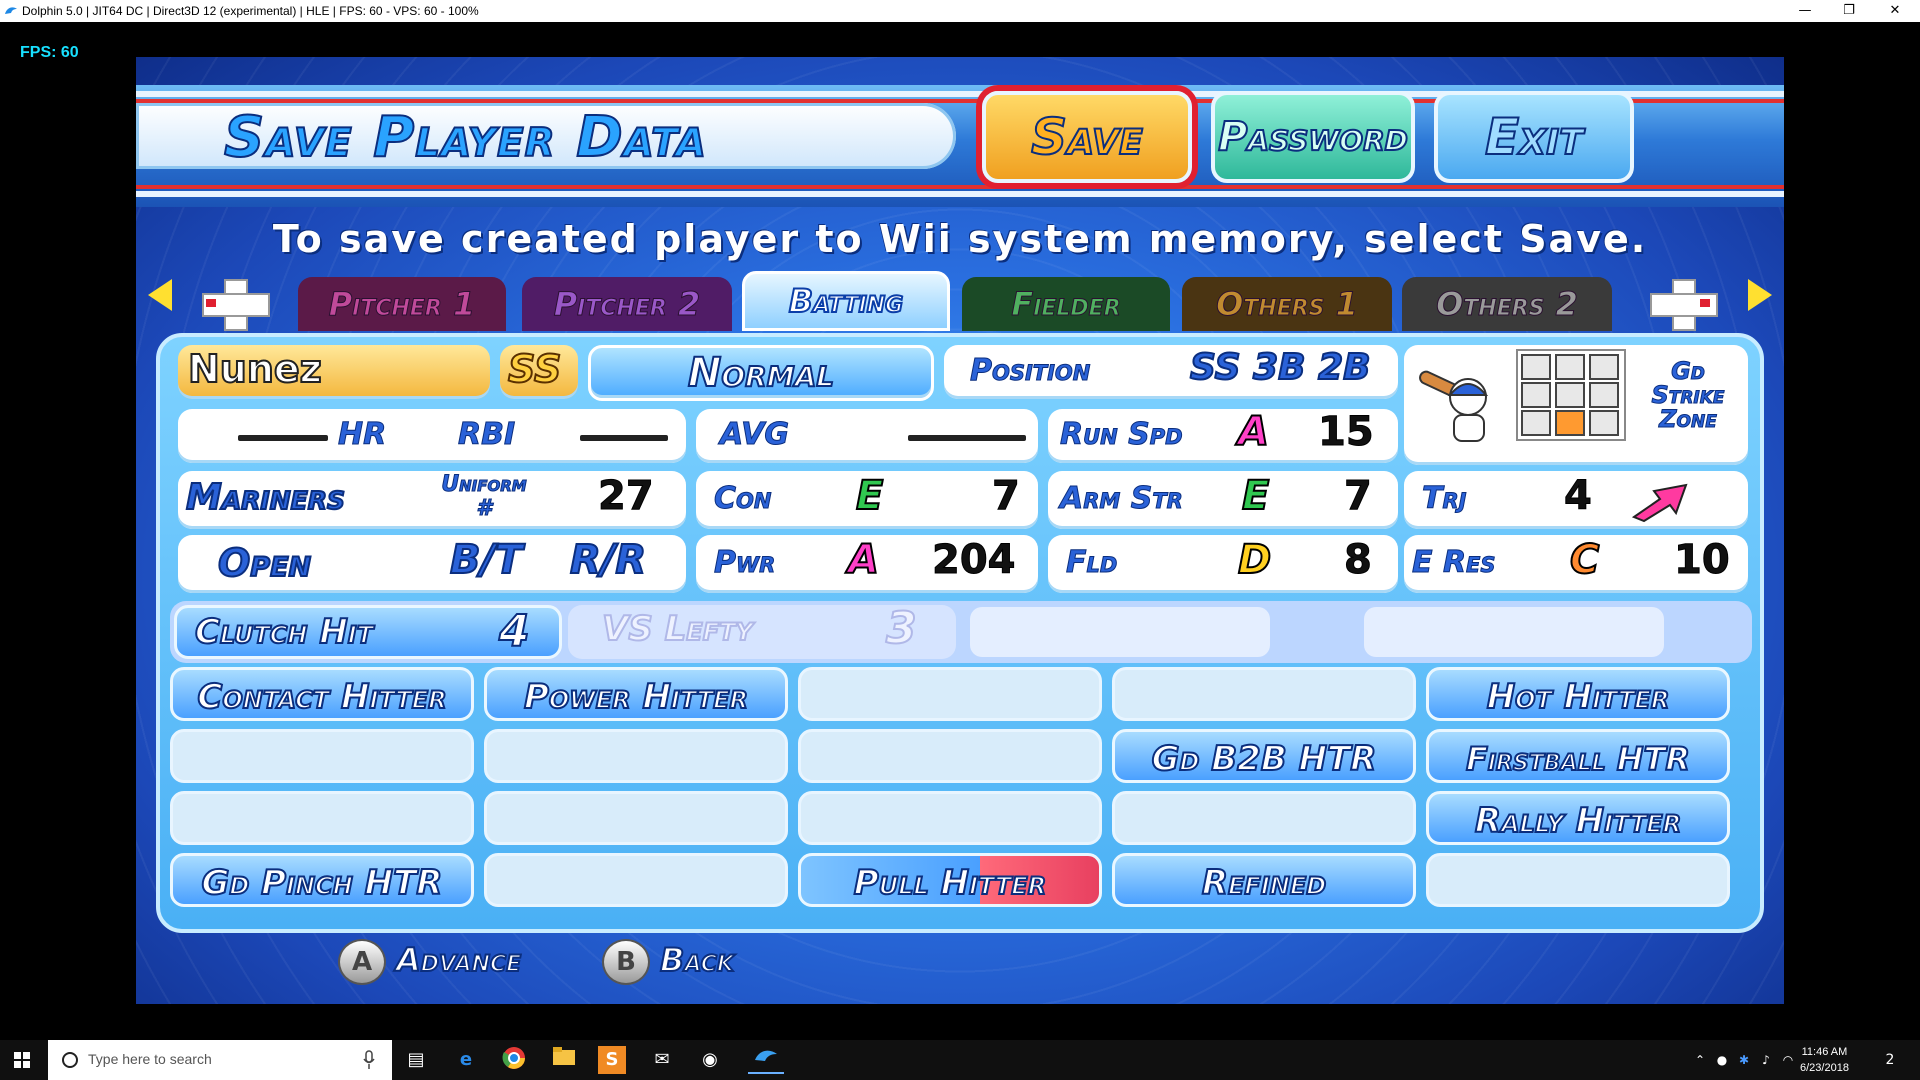  What do you see at coordinates (1584, 560) in the screenshot?
I see `e-res-grade: C` at bounding box center [1584, 560].